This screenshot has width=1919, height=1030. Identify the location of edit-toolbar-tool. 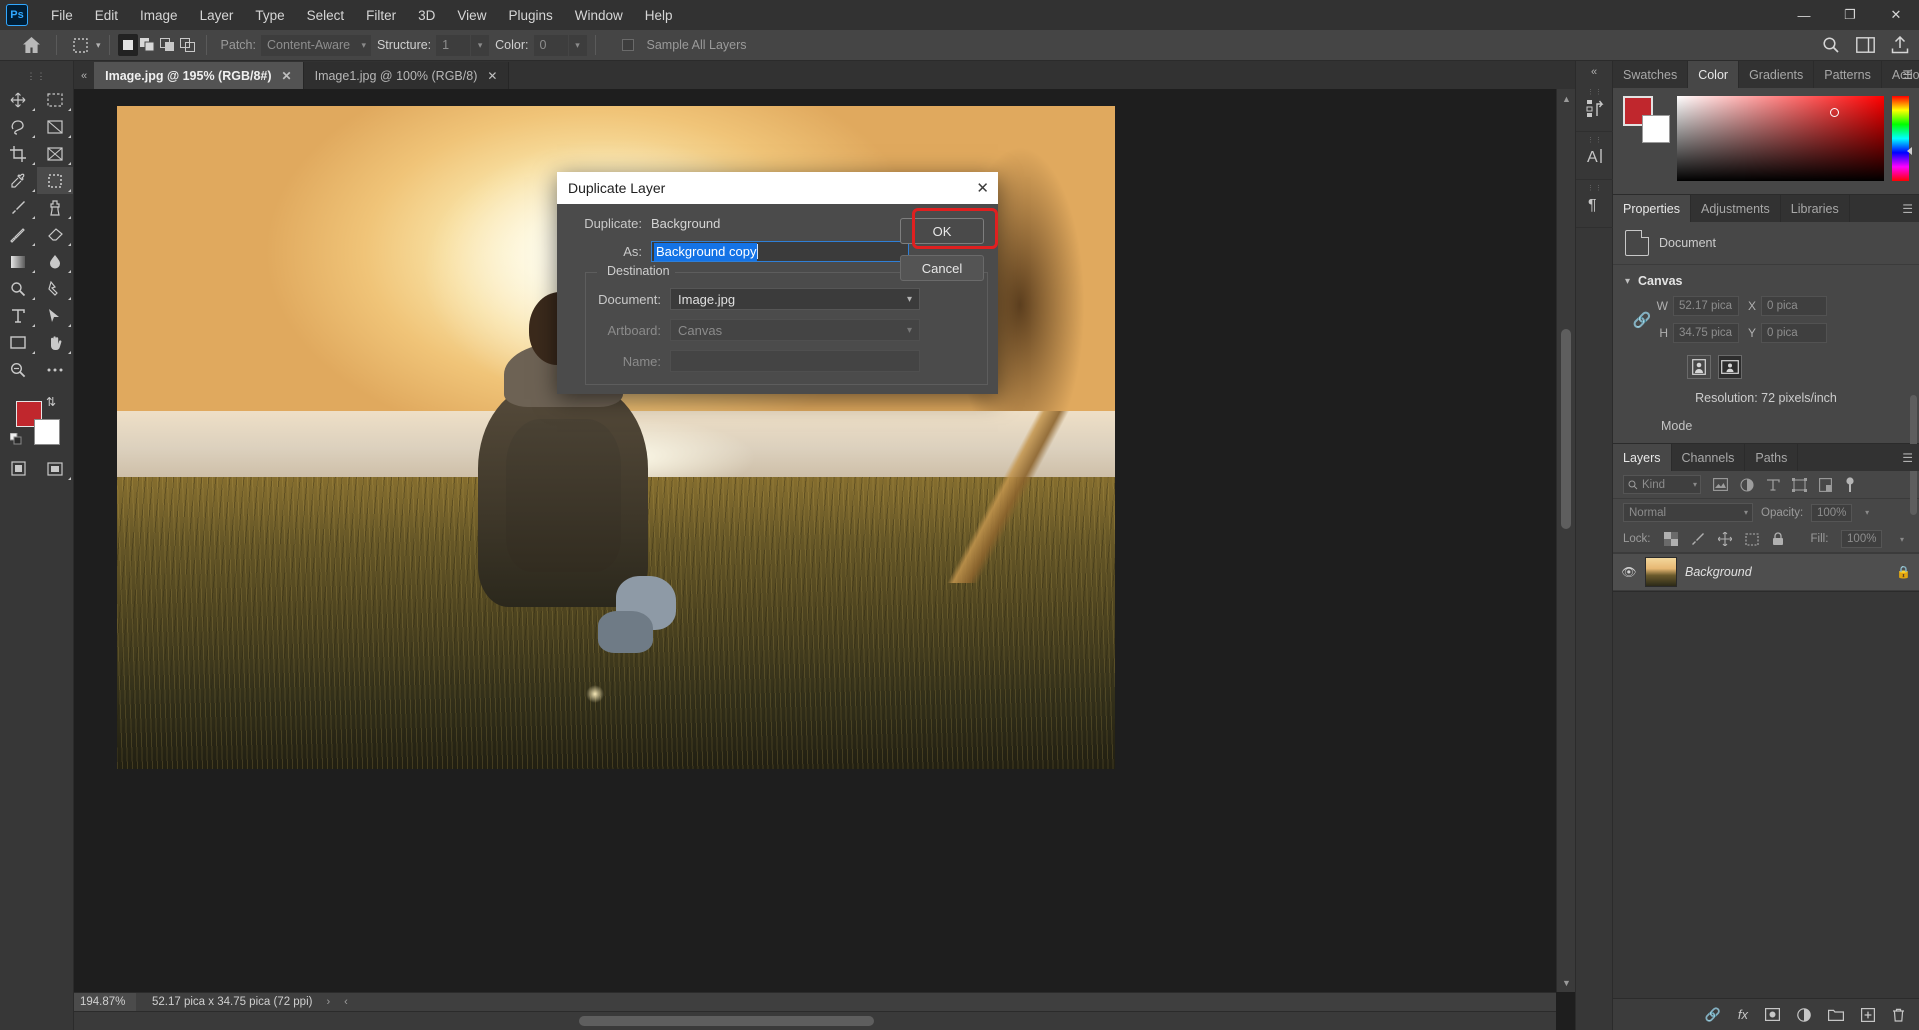
(18, 468).